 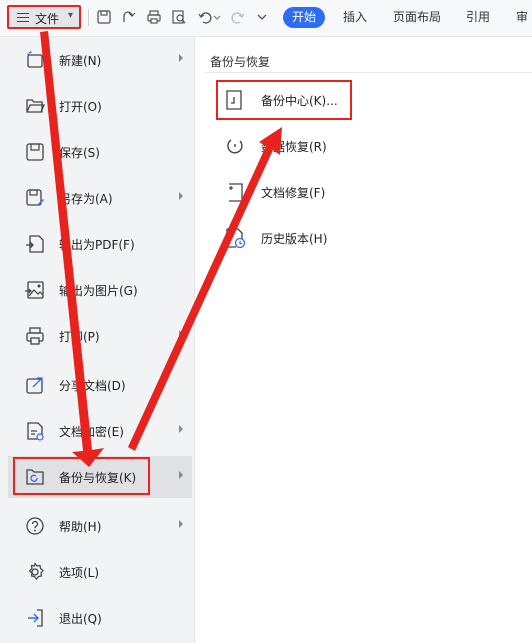 I want to click on more-dropdown-icon, so click(x=262, y=17).